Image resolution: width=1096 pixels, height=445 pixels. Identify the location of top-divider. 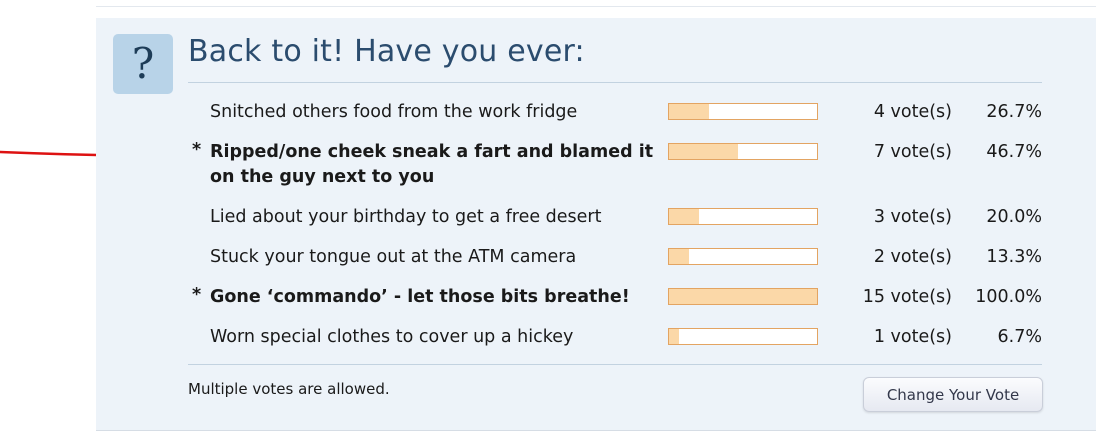
(596, 3).